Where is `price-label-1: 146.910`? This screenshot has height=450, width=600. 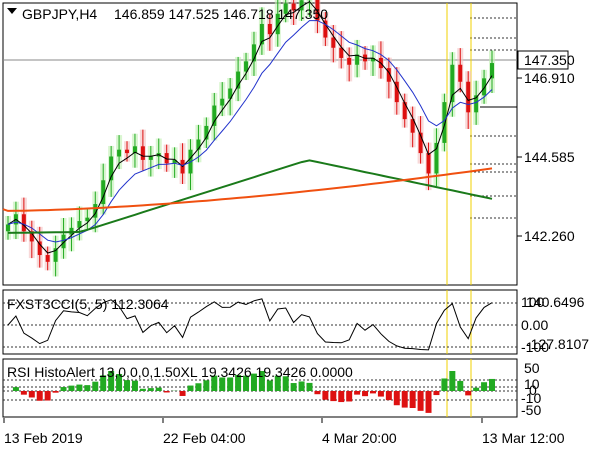
price-label-1: 146.910 is located at coordinates (549, 78).